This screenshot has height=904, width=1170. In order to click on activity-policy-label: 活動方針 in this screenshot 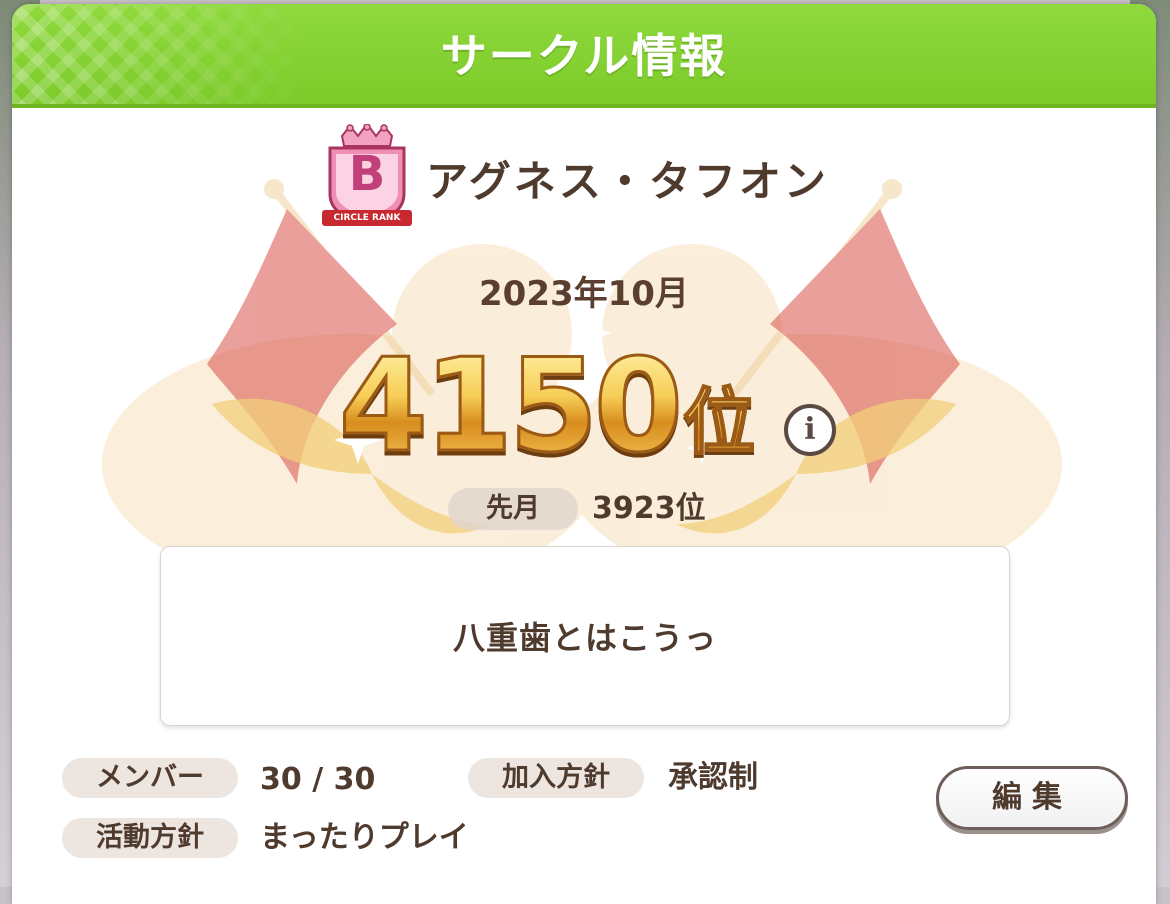, I will do `click(150, 838)`.